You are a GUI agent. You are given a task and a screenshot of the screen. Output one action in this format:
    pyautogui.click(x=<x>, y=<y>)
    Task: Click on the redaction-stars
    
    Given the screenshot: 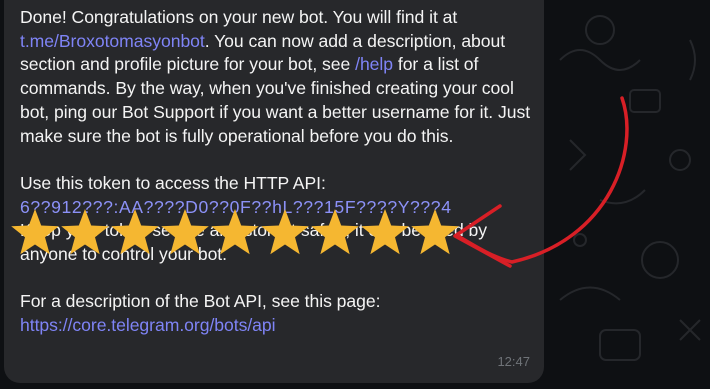 What is the action you would take?
    pyautogui.click(x=235, y=232)
    